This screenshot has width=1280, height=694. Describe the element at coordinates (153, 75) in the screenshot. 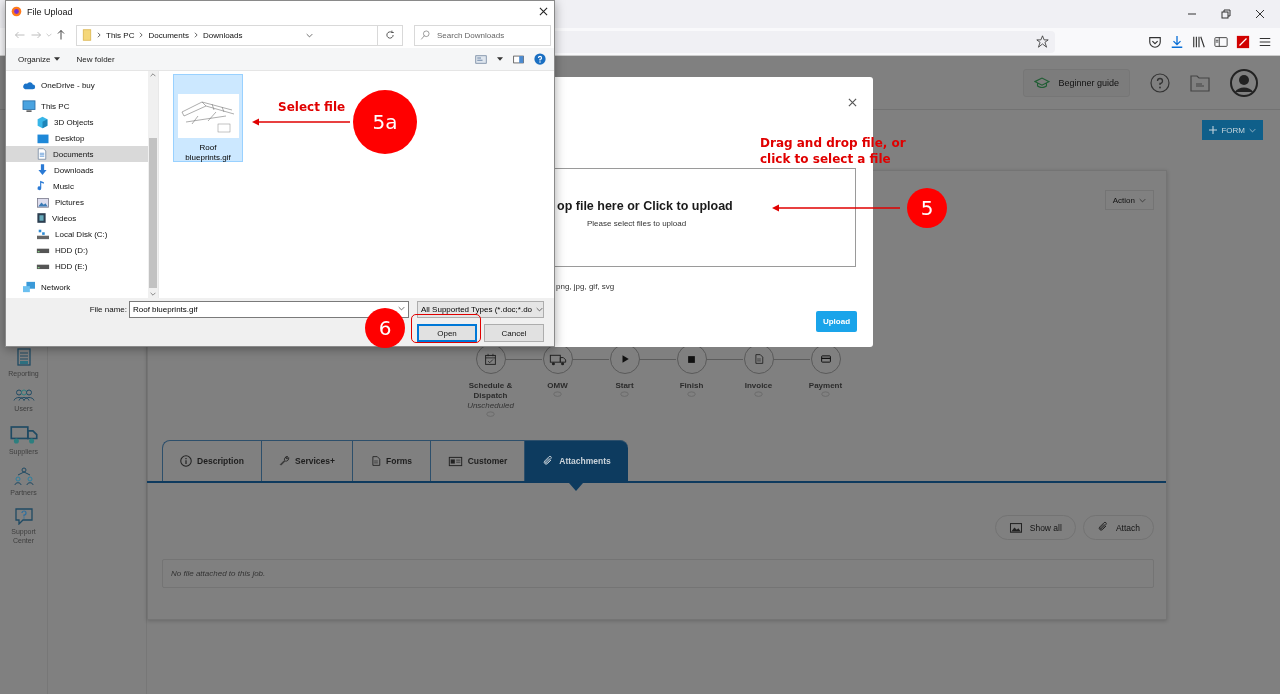

I see `chevron-up-icon` at that location.